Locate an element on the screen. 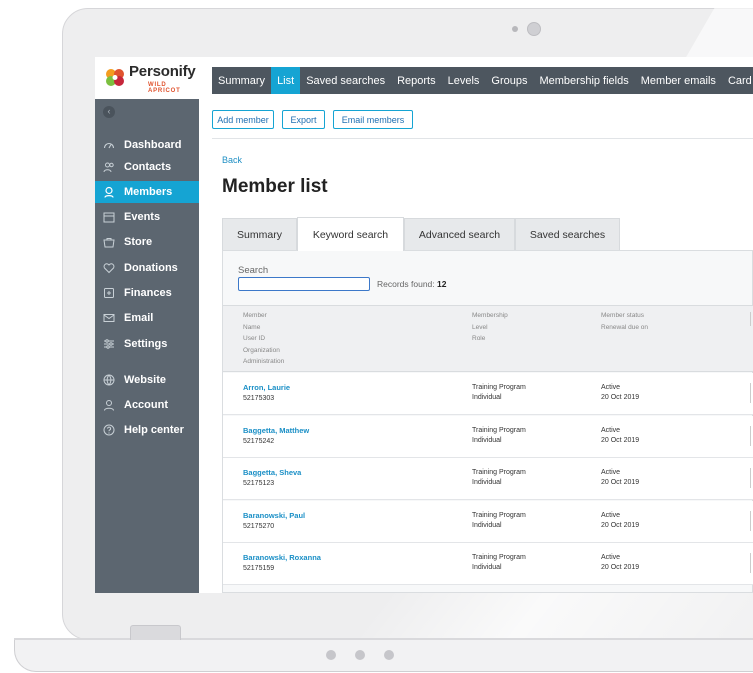 The height and width of the screenshot is (673, 753). topnav-levels: Levels is located at coordinates (464, 80).